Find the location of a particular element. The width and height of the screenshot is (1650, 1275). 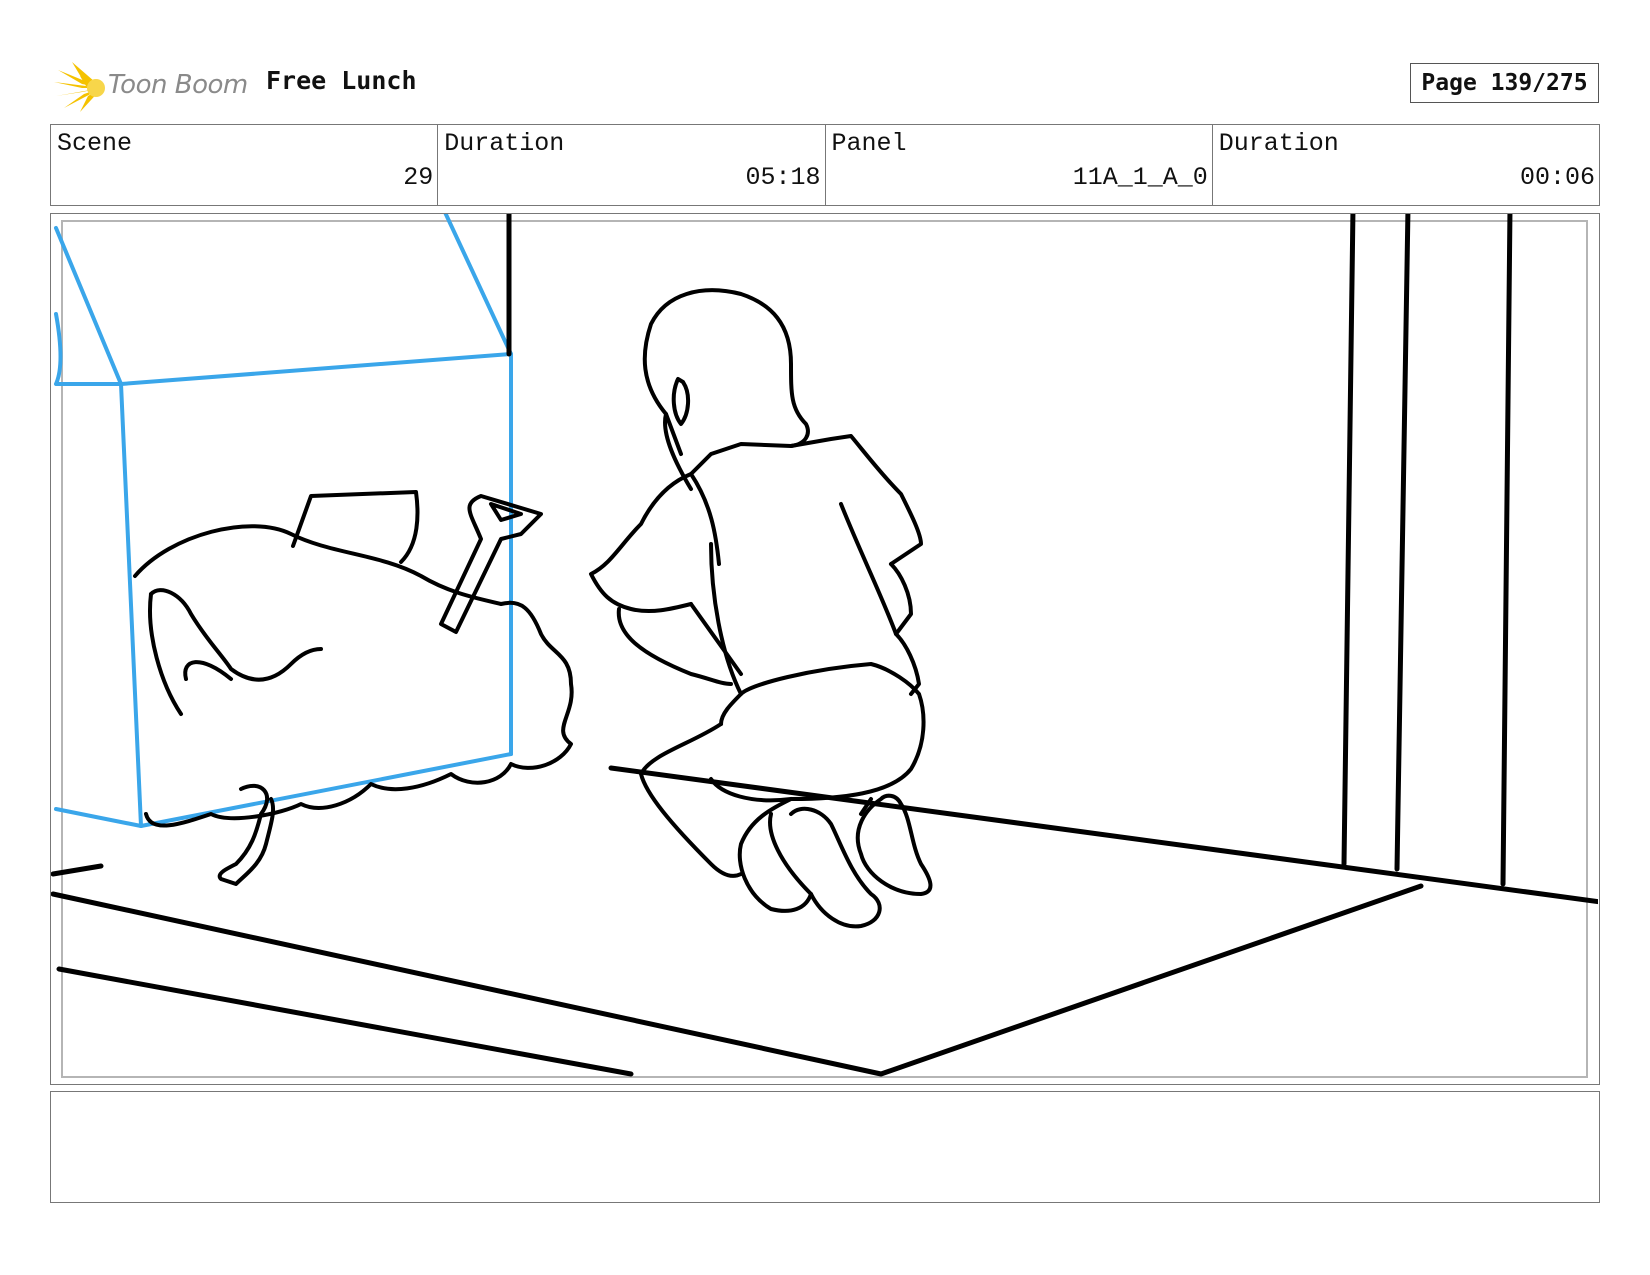

blue-guide-box is located at coordinates (283, 521).